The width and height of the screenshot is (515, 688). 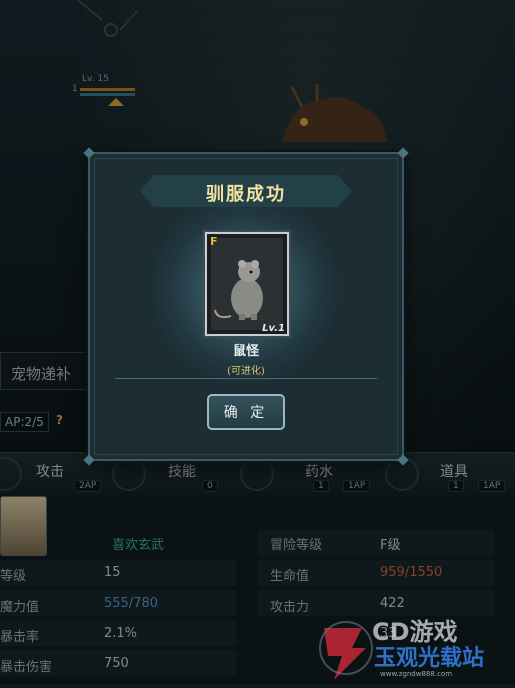 What do you see at coordinates (246, 412) in the screenshot?
I see `confirm-button: 确 定` at bounding box center [246, 412].